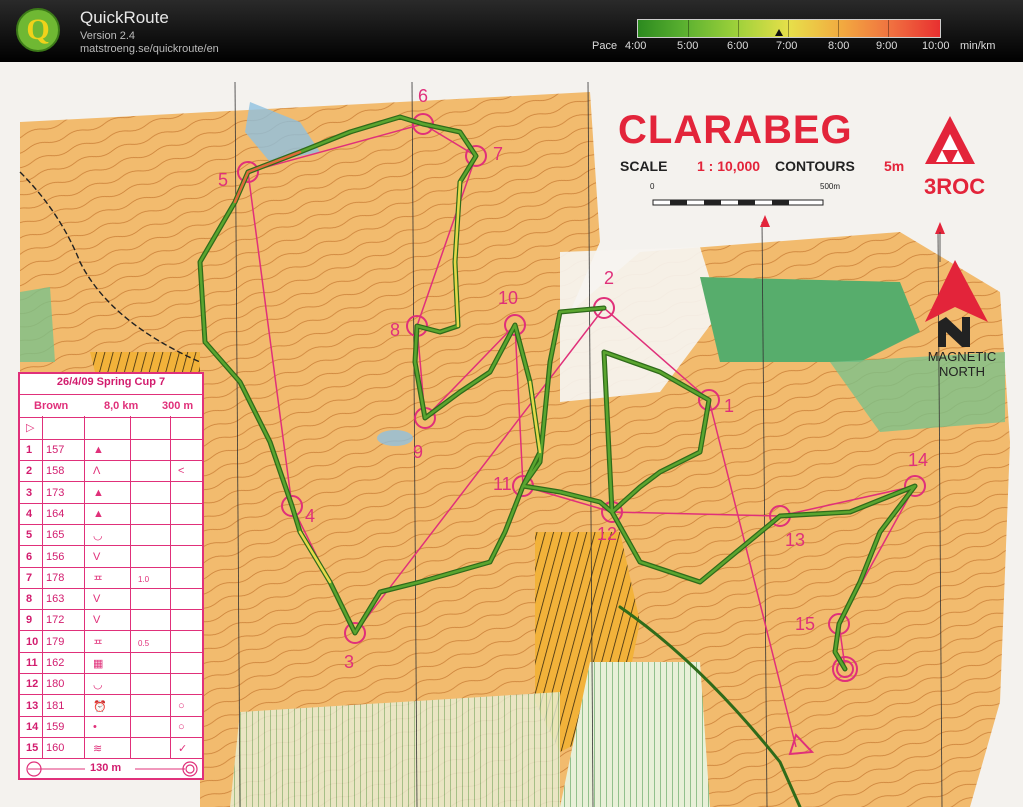 The height and width of the screenshot is (807, 1023). Describe the element at coordinates (111, 535) in the screenshot. I see `control-card-row: 5 165 ◡` at that location.